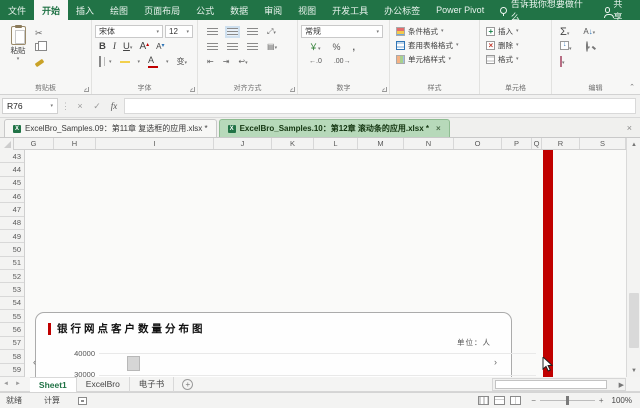  What do you see at coordinates (212, 46) in the screenshot?
I see `align-left-button` at bounding box center [212, 46].